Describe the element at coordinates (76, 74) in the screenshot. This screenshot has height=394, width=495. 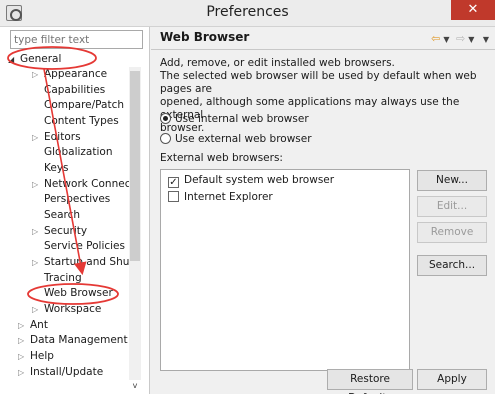
I see `tree-item-label: Appearance` at that location.